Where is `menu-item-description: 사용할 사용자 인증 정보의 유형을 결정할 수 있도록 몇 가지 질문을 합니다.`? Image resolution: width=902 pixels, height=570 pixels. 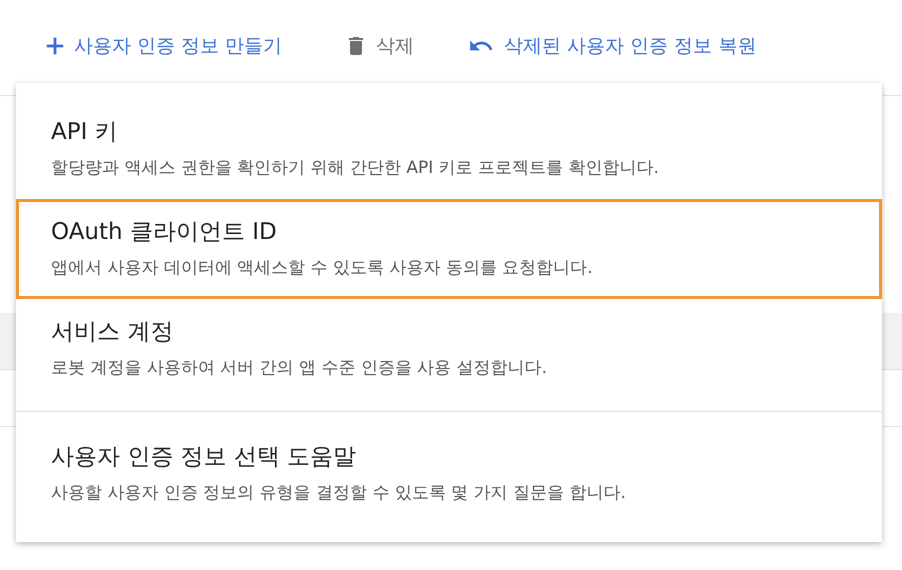 menu-item-description: 사용할 사용자 인증 정보의 유형을 결정할 수 있도록 몇 가지 질문을 합니다. is located at coordinates (339, 493).